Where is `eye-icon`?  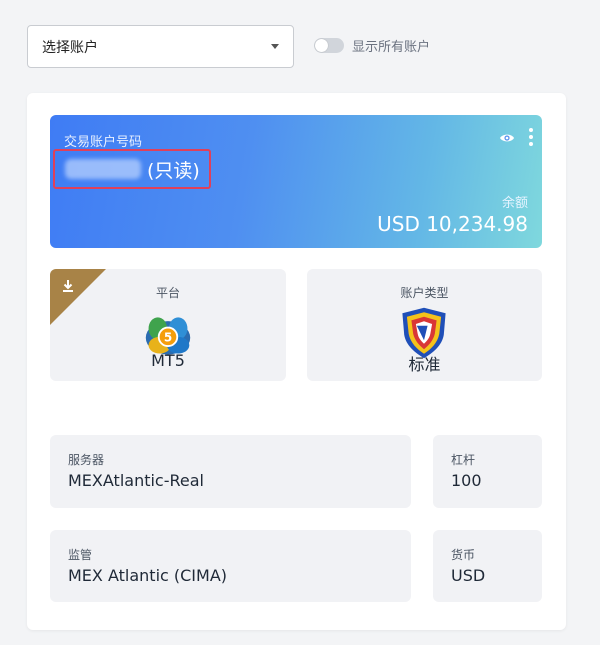 eye-icon is located at coordinates (507, 138).